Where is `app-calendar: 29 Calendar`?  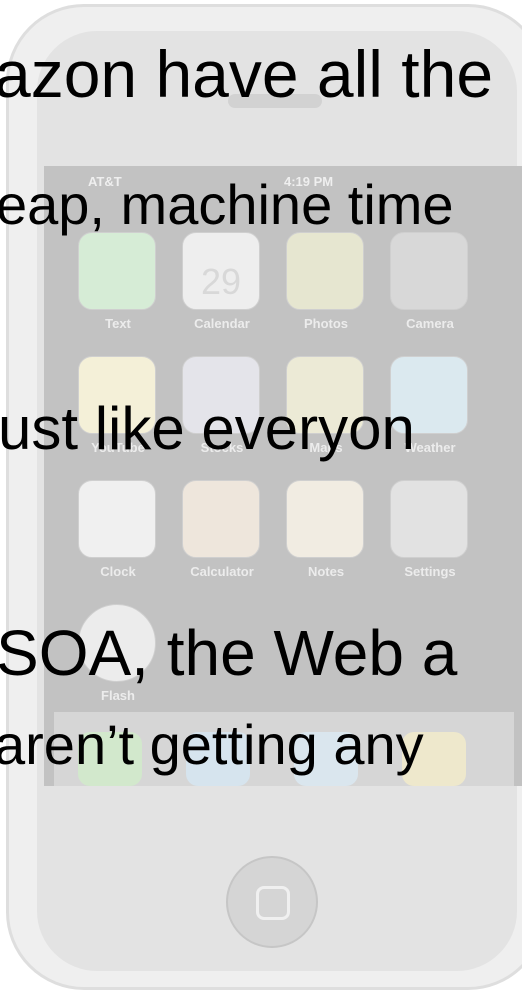 app-calendar: 29 Calendar is located at coordinates (222, 281).